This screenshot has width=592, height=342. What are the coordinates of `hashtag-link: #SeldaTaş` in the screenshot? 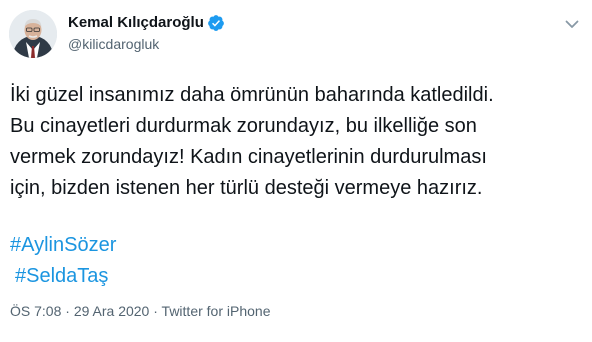 It's located at (63, 276).